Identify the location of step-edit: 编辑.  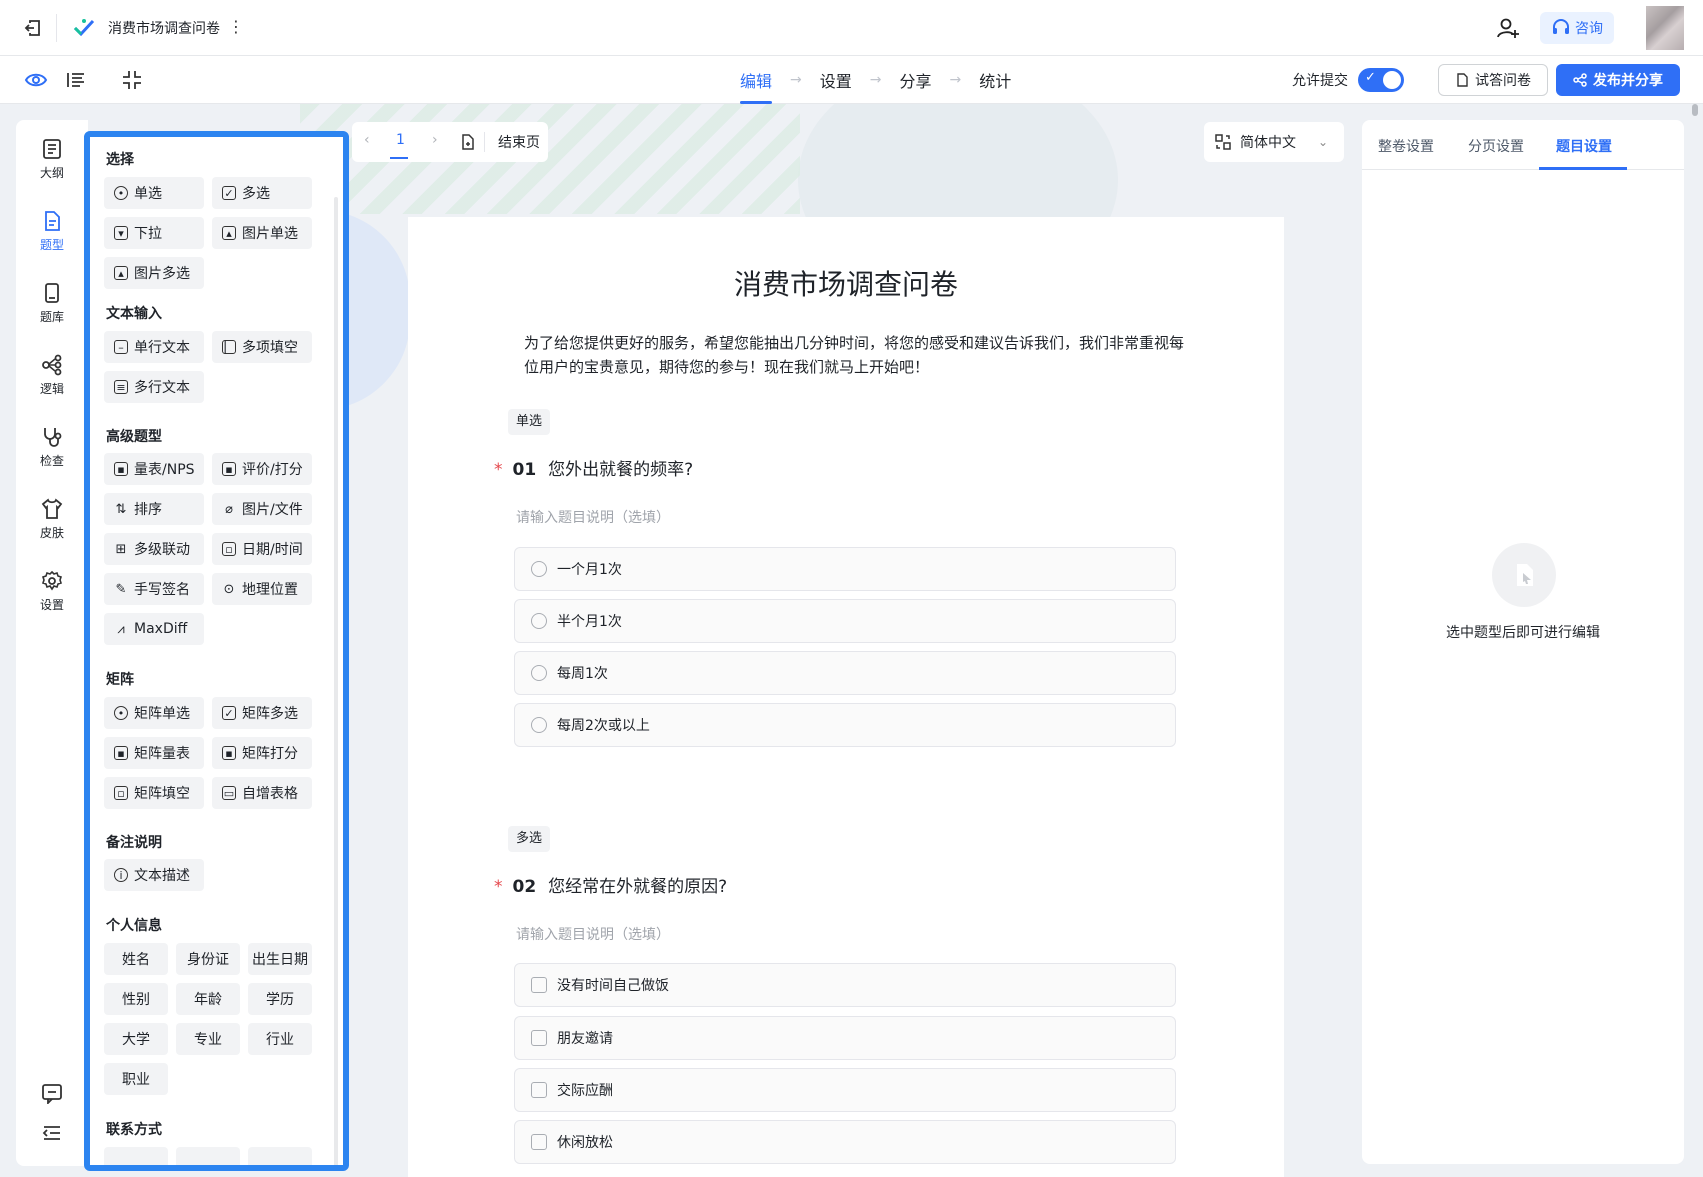
(756, 80).